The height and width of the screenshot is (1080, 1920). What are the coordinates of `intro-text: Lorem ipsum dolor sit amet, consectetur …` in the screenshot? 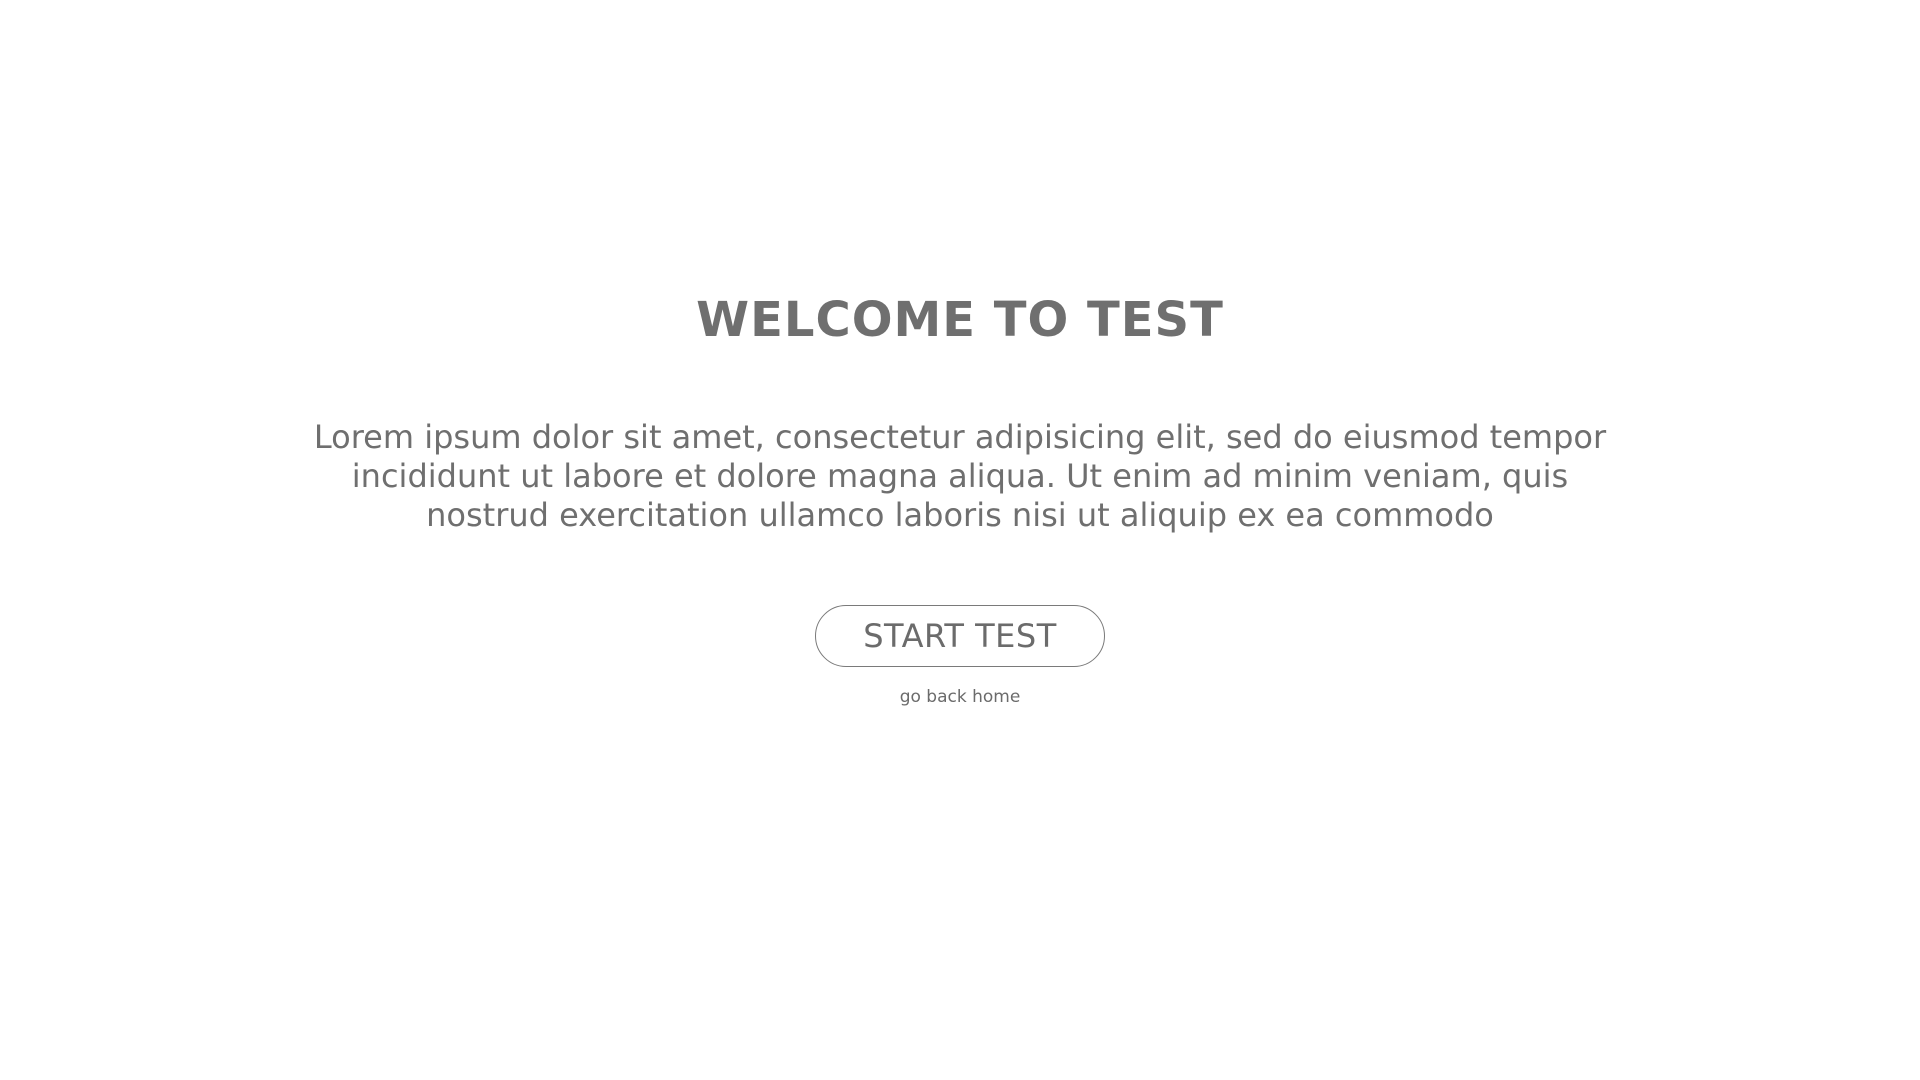 It's located at (960, 476).